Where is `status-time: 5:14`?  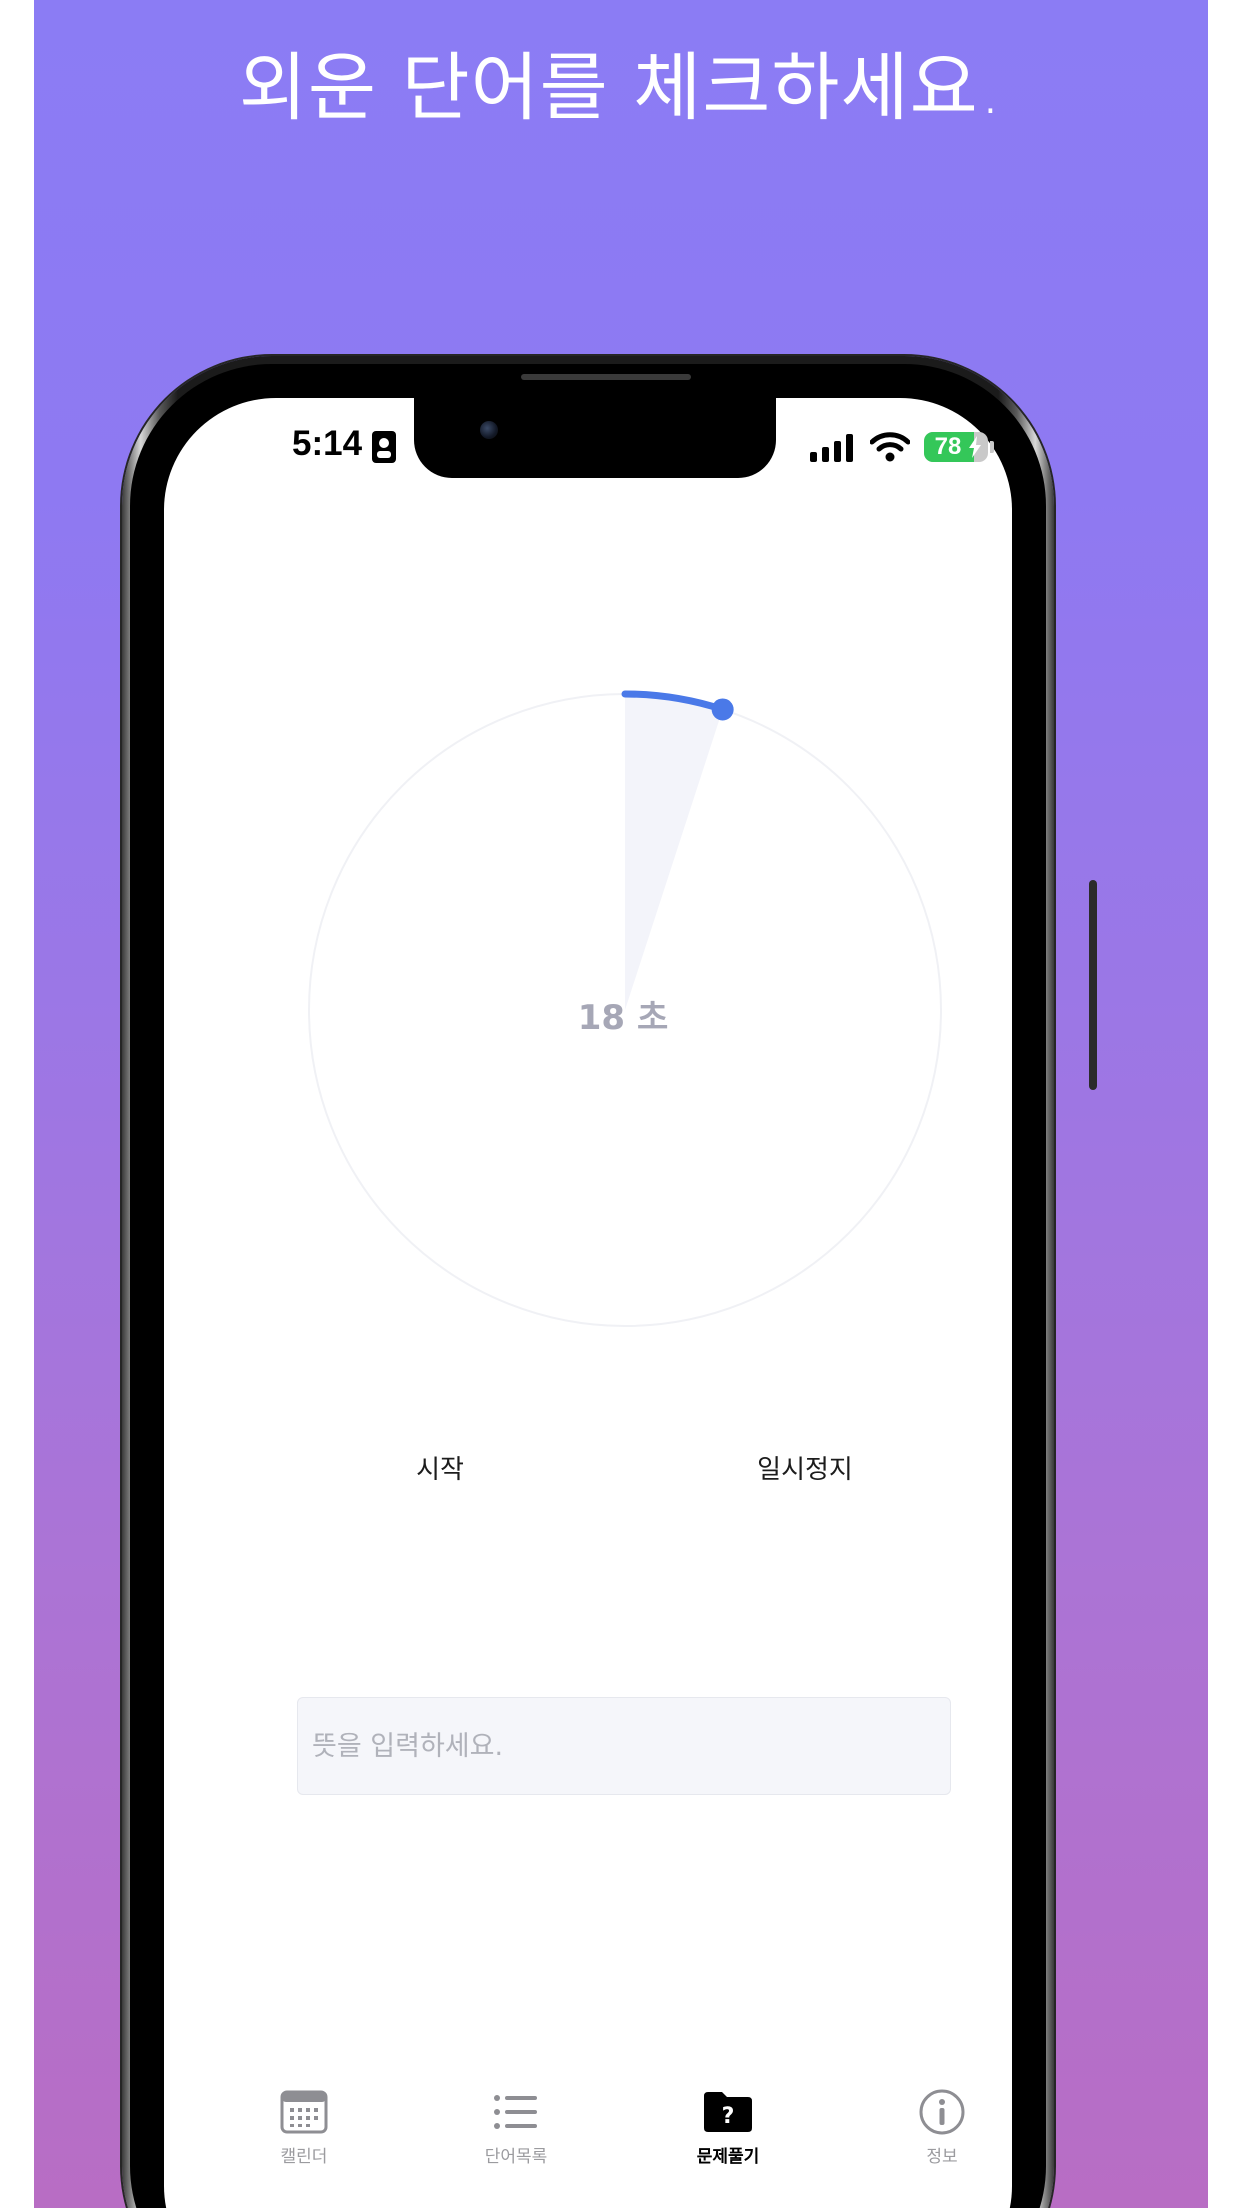 status-time: 5:14 is located at coordinates (327, 443).